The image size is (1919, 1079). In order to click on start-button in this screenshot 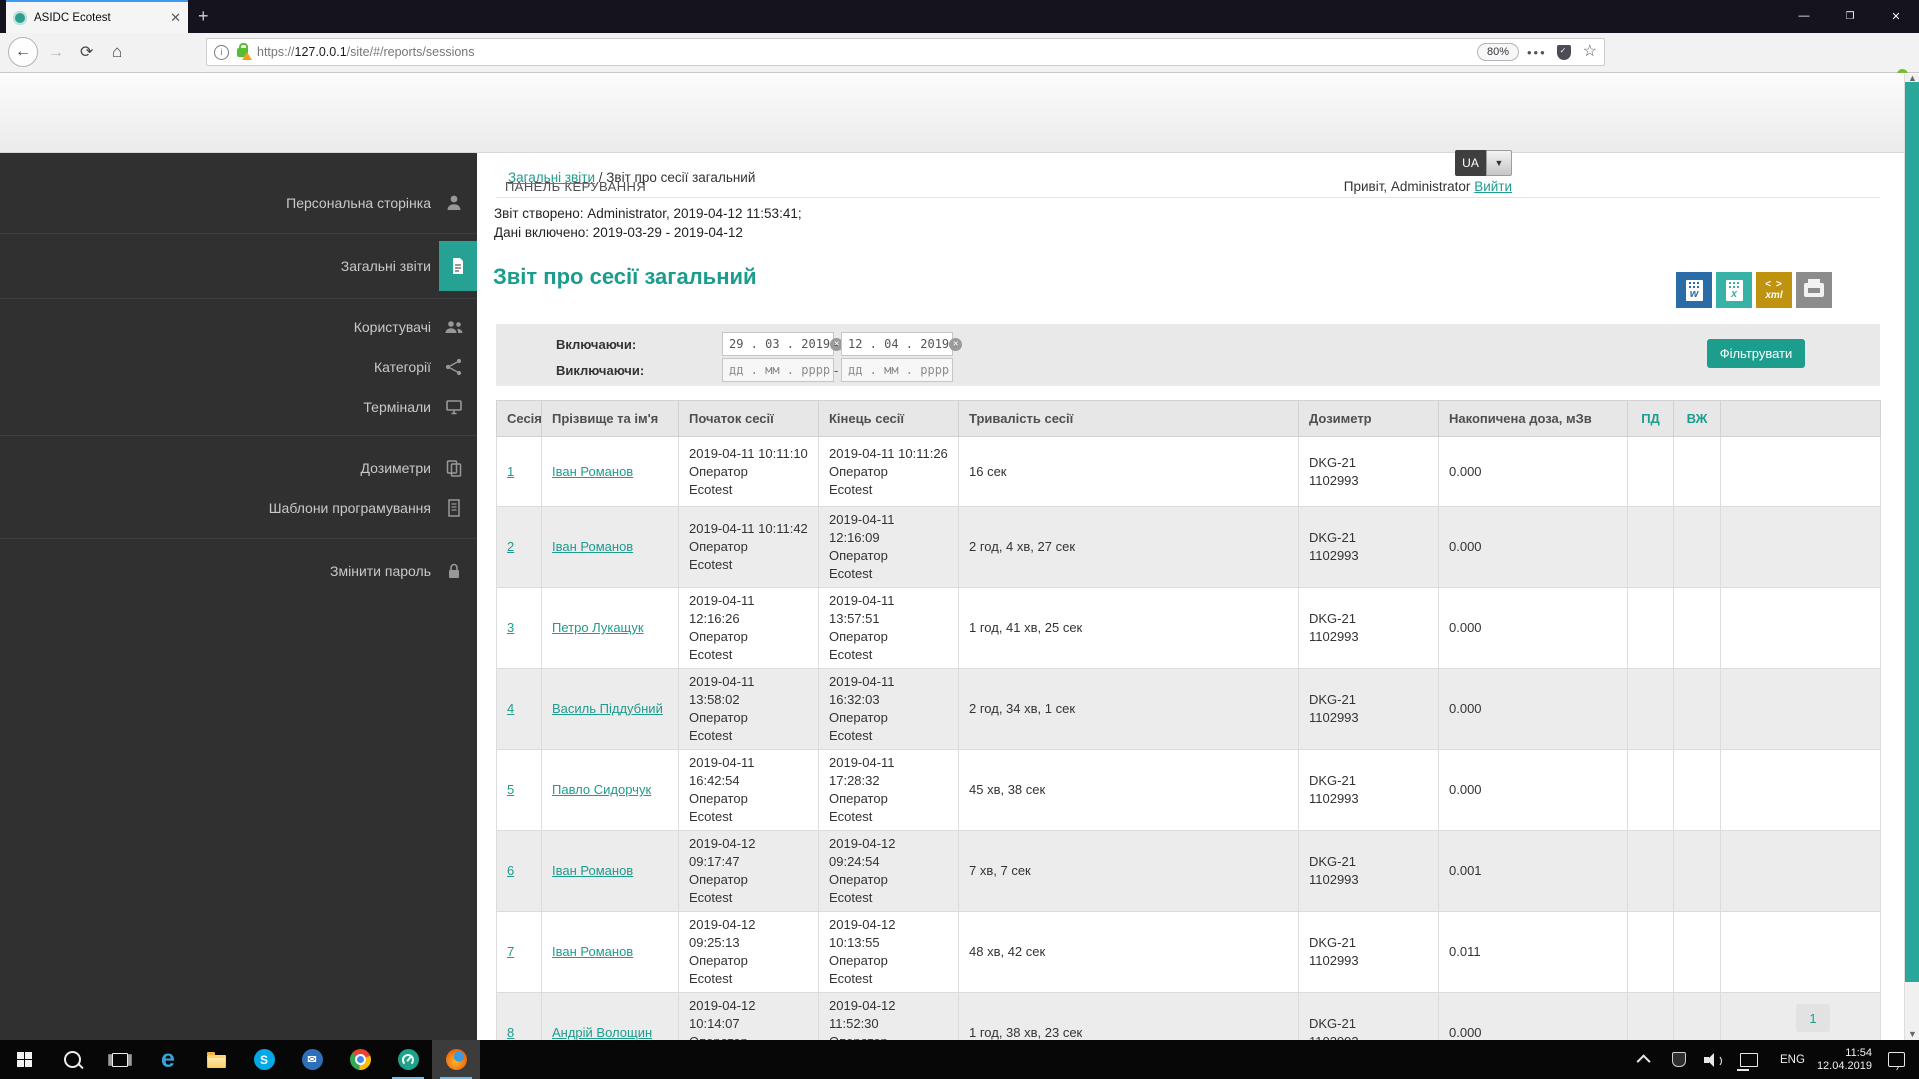, I will do `click(24, 1059)`.